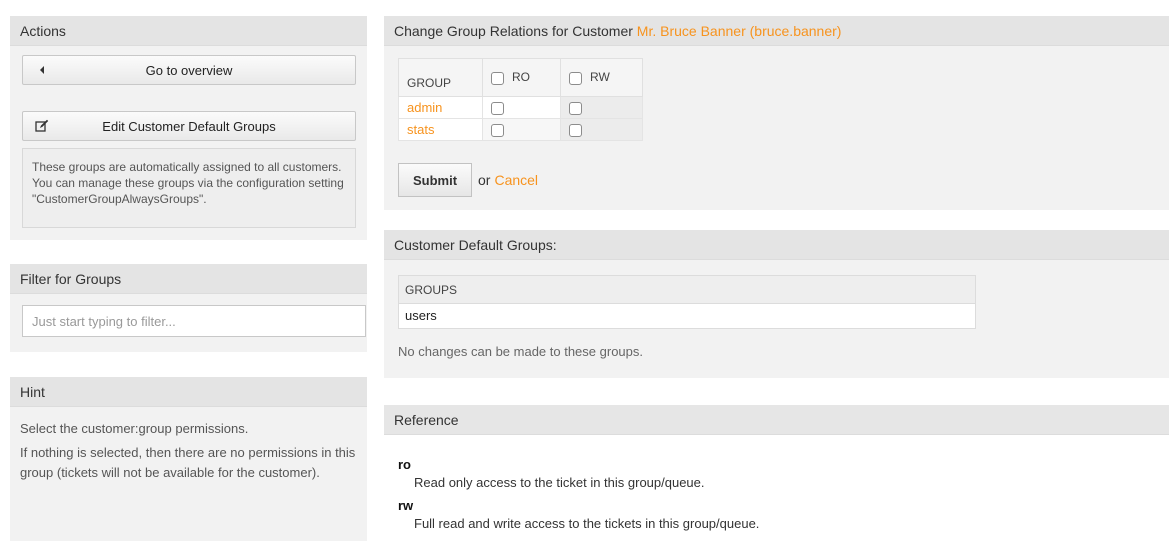  What do you see at coordinates (188, 31) in the screenshot?
I see `actions-header: Actions` at bounding box center [188, 31].